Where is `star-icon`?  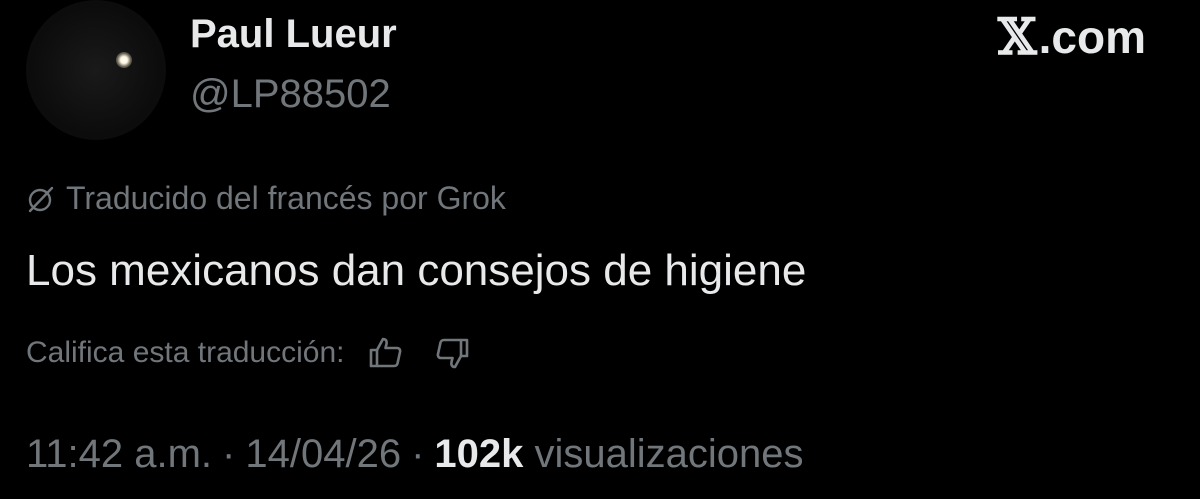 star-icon is located at coordinates (124, 60).